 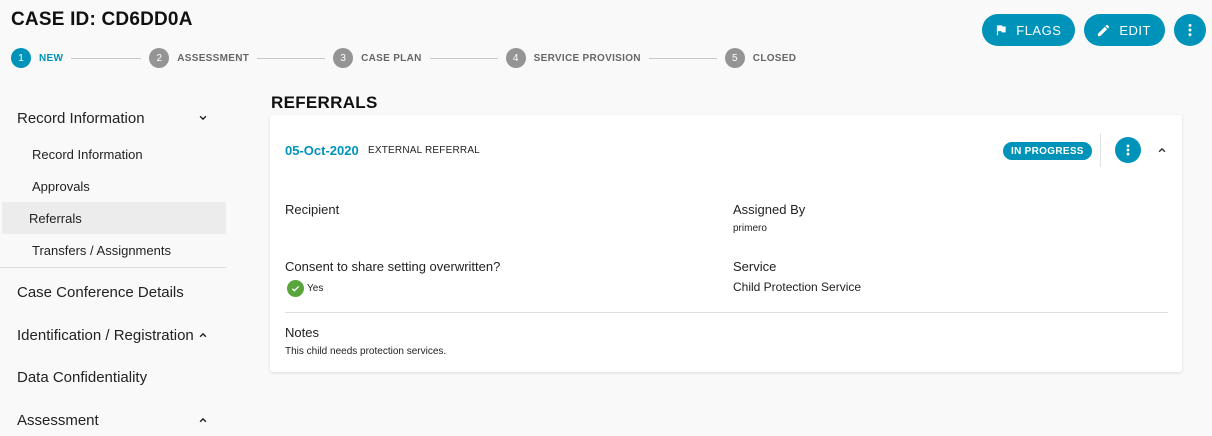 What do you see at coordinates (797, 287) in the screenshot?
I see `service-value: Child Protection Service` at bounding box center [797, 287].